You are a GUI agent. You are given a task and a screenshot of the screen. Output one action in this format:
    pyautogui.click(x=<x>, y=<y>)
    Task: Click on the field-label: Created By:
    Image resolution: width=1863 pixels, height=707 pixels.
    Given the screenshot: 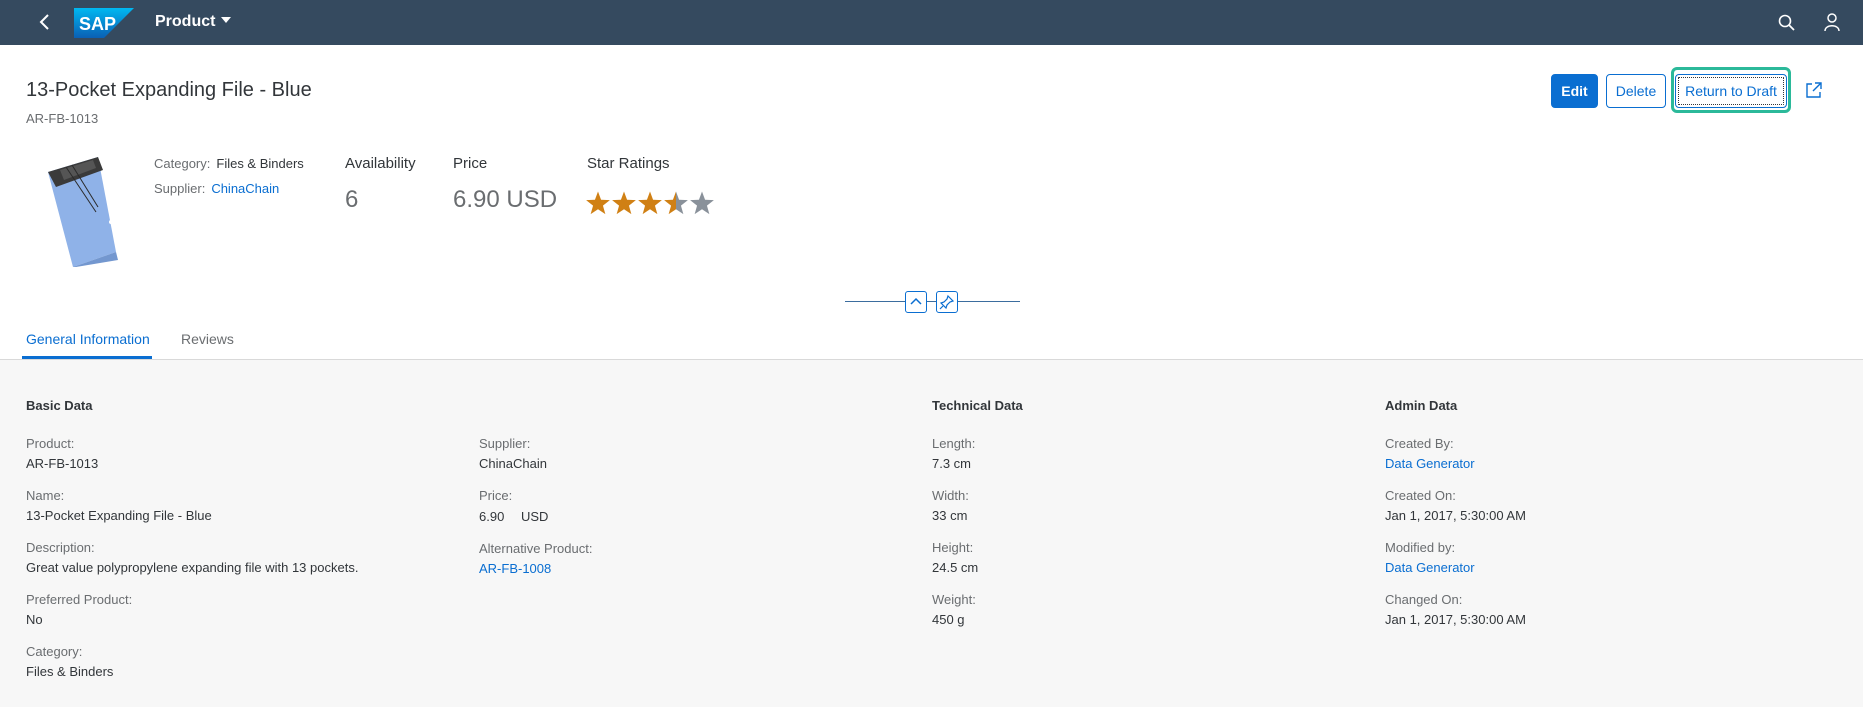 What is the action you would take?
    pyautogui.click(x=1419, y=443)
    